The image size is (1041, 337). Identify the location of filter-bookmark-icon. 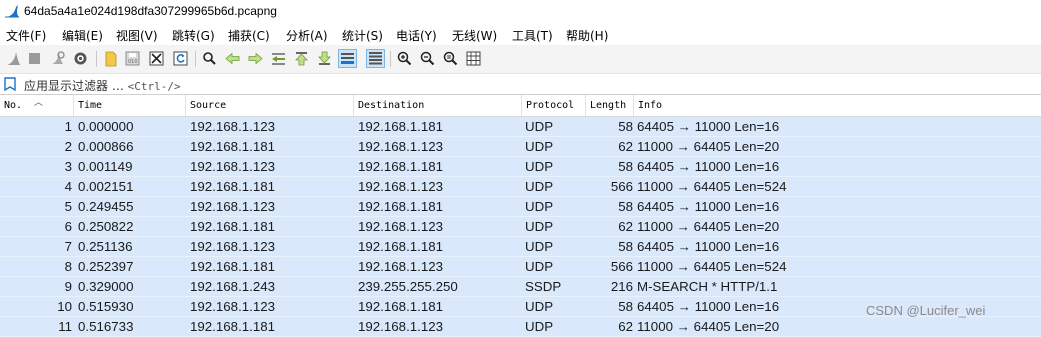
(10, 84).